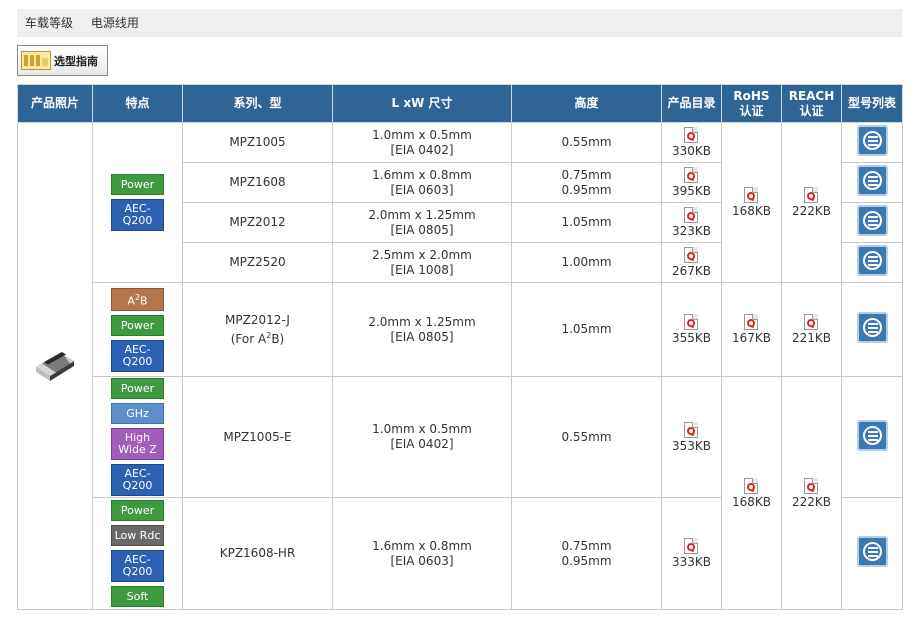 The height and width of the screenshot is (625, 916). What do you see at coordinates (137, 413) in the screenshot?
I see `badge-ghz: GHz` at bounding box center [137, 413].